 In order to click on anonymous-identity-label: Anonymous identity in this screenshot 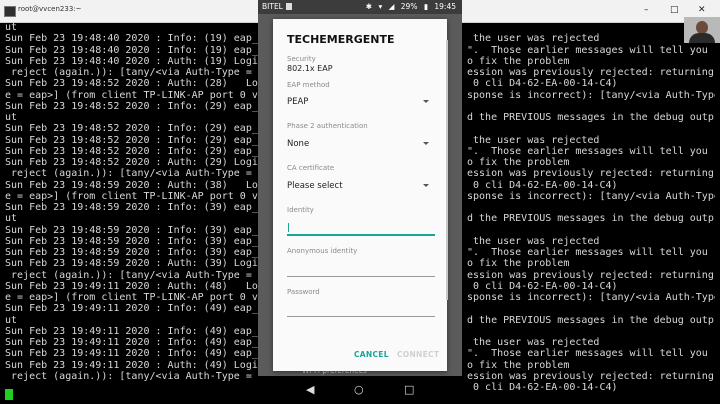, I will do `click(322, 251)`.